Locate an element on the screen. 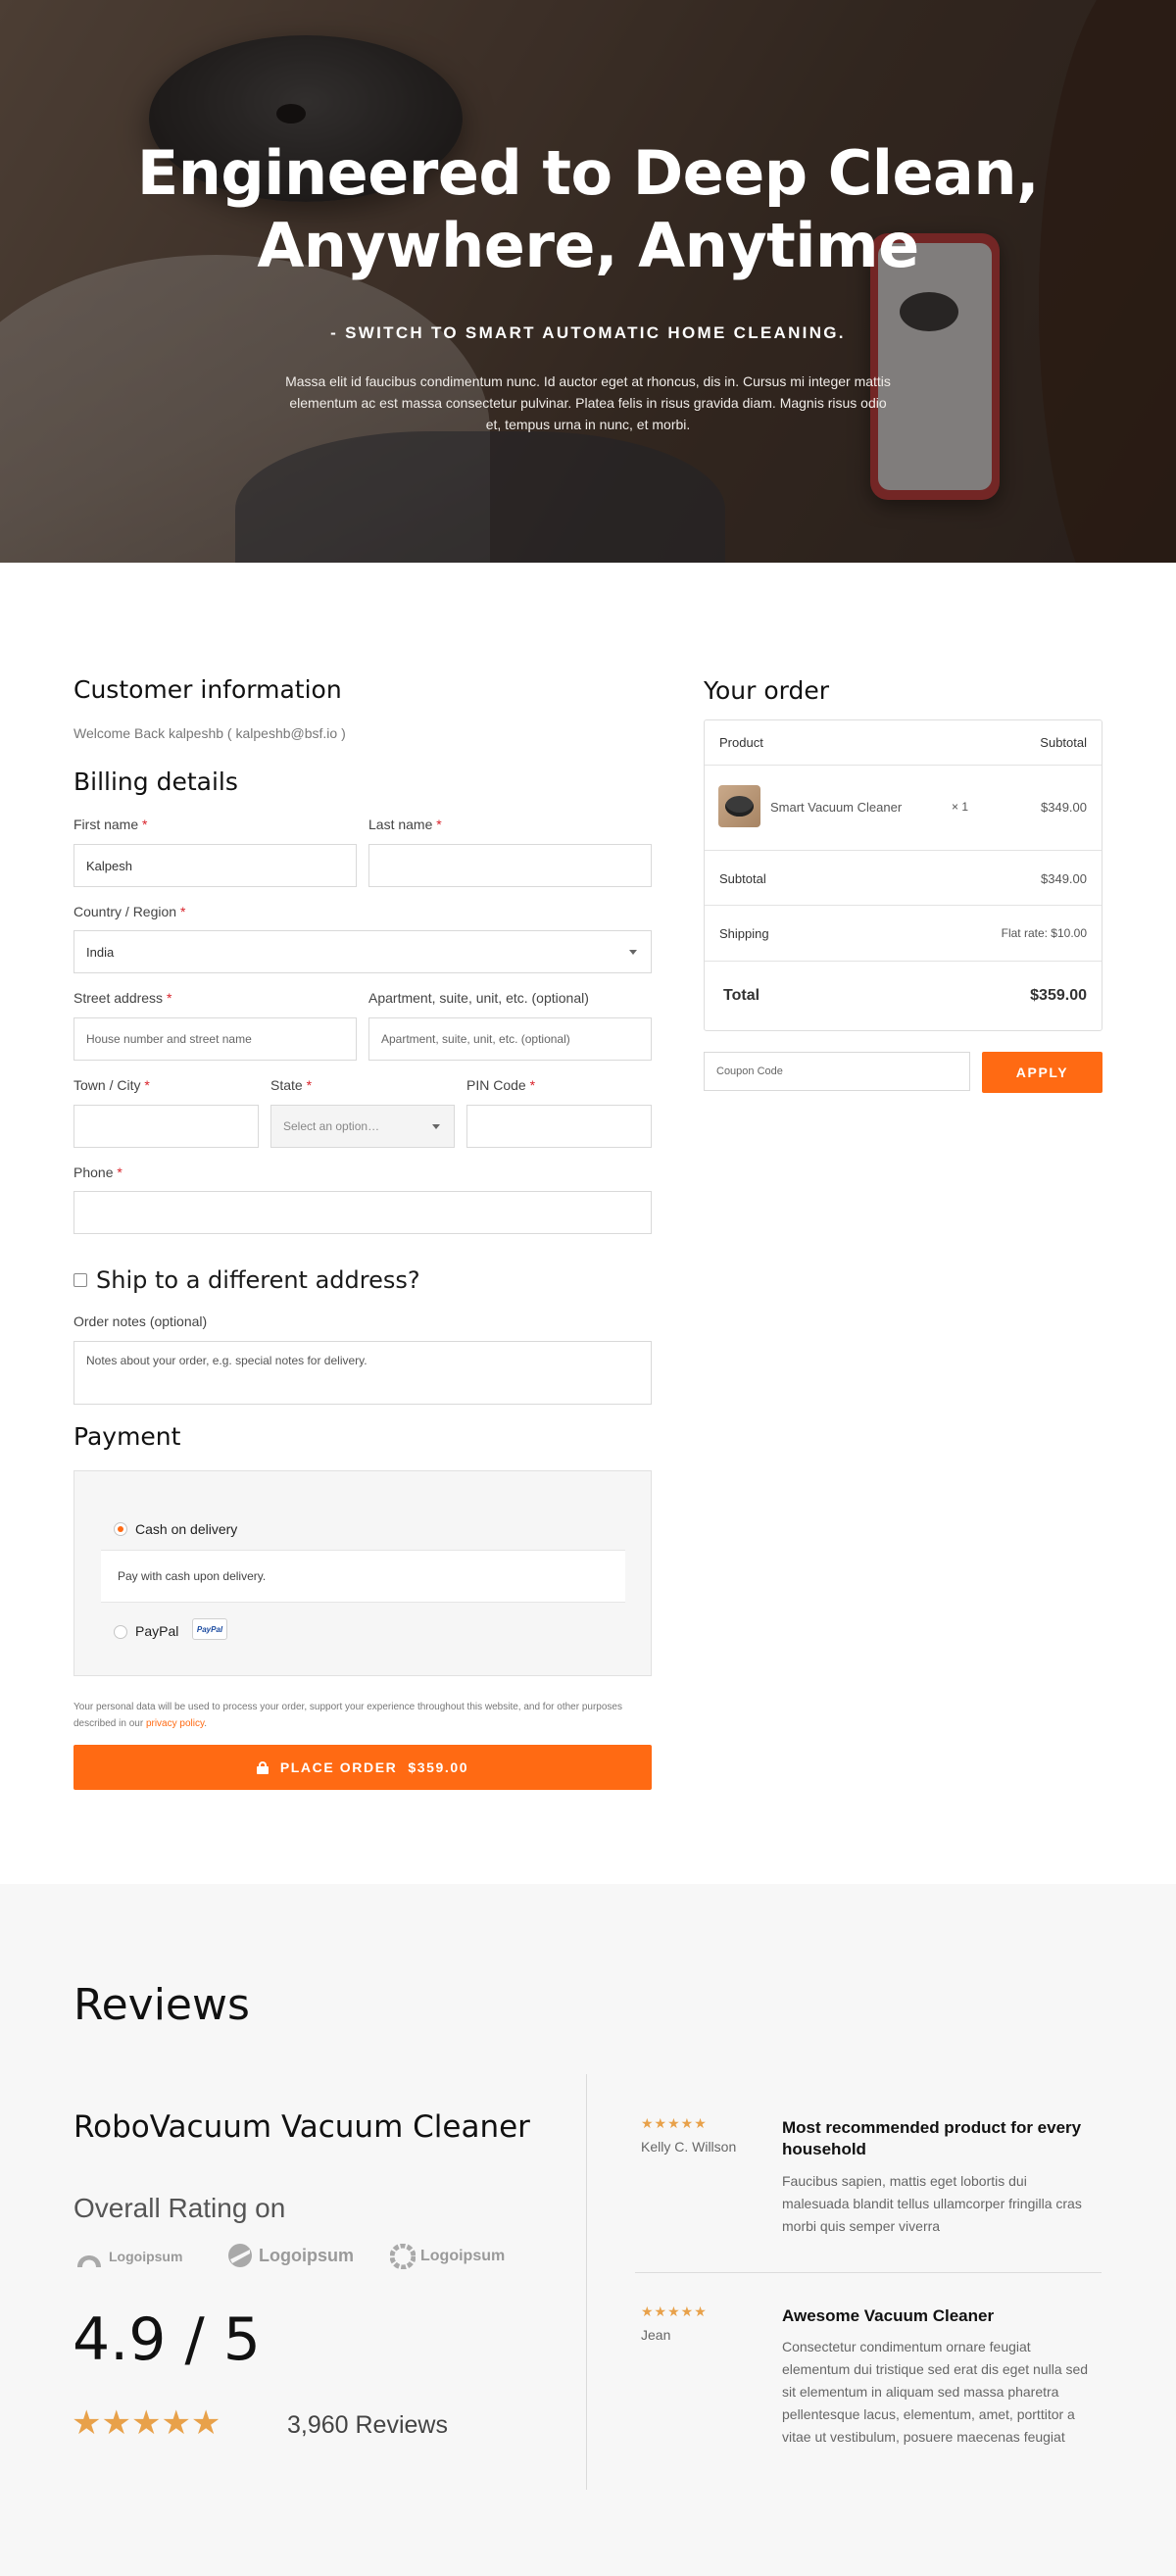 This screenshot has width=1176, height=2576. street-input: House number and street name is located at coordinates (215, 1039).